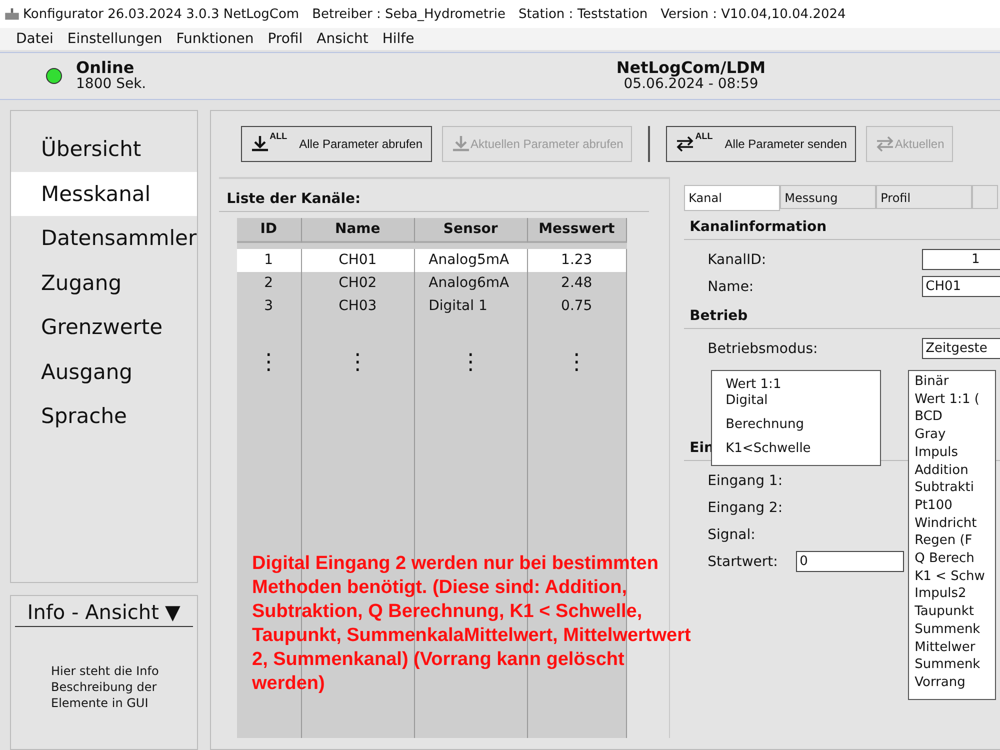  Describe the element at coordinates (954, 471) in the screenshot. I see `dropdown-option: Addition` at that location.